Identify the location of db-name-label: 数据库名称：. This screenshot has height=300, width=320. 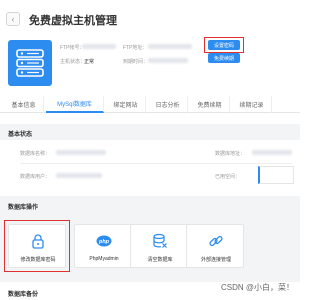
(35, 154).